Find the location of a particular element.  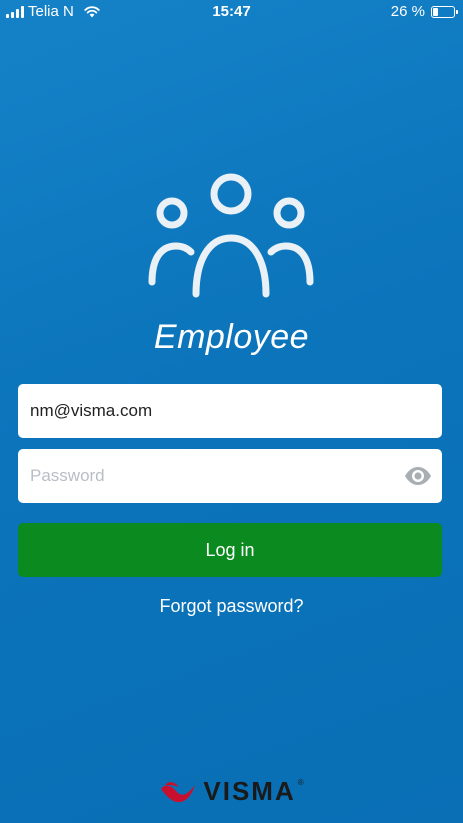

battery-percentage: 26 % is located at coordinates (407, 11).